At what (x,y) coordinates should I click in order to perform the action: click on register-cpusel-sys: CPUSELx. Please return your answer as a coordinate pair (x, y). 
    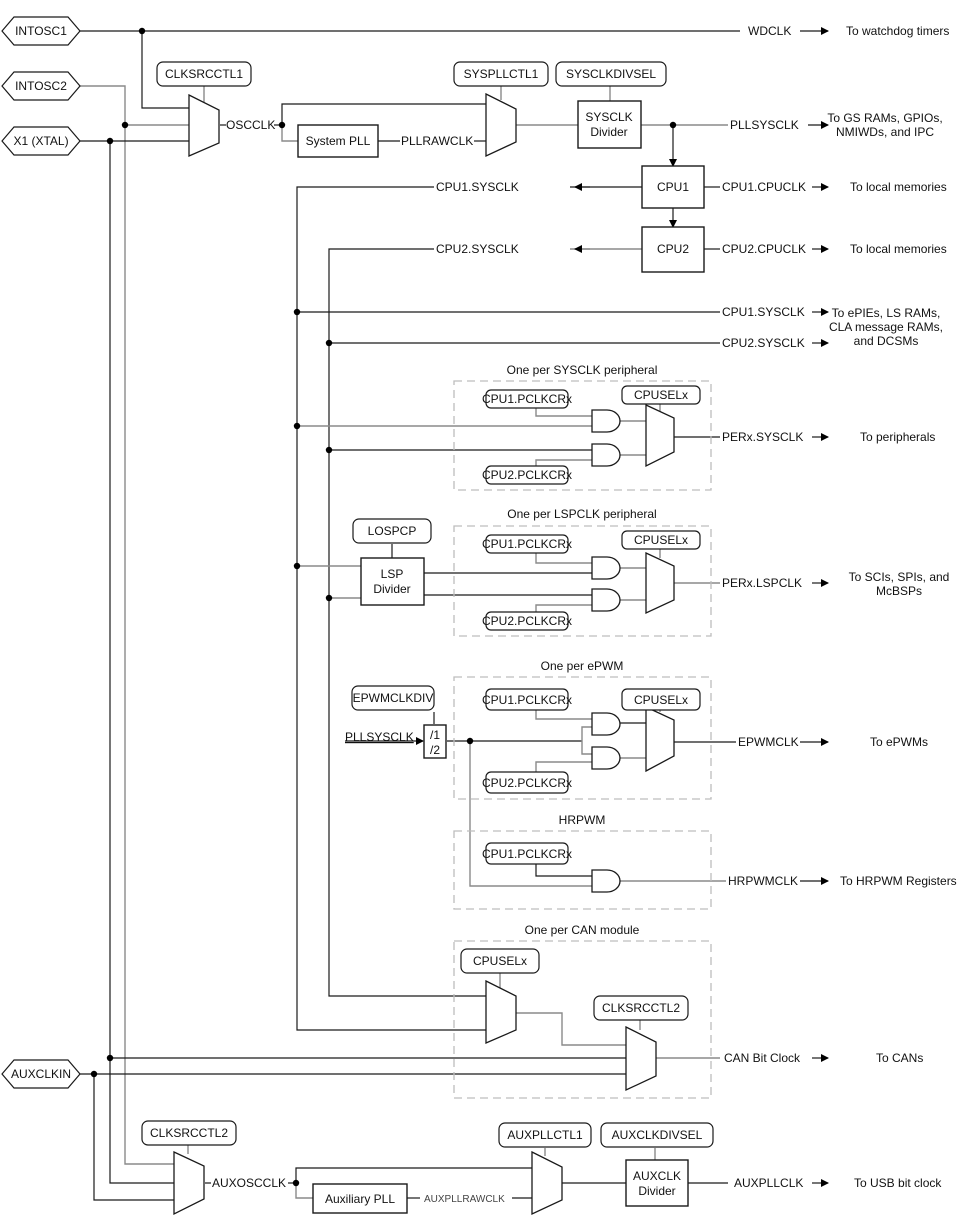
    Looking at the image, I should click on (661, 395).